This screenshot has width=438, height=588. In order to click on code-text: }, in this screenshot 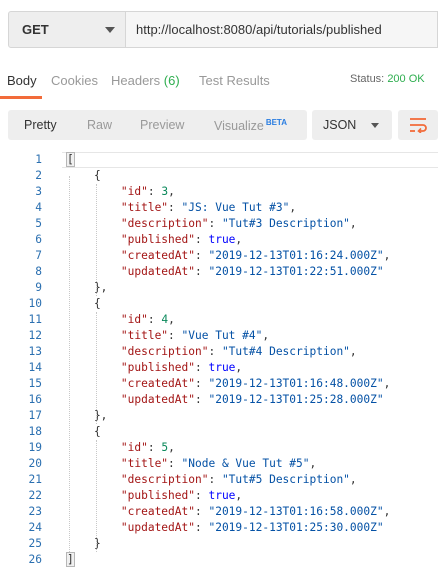, I will do `click(87, 288)`.